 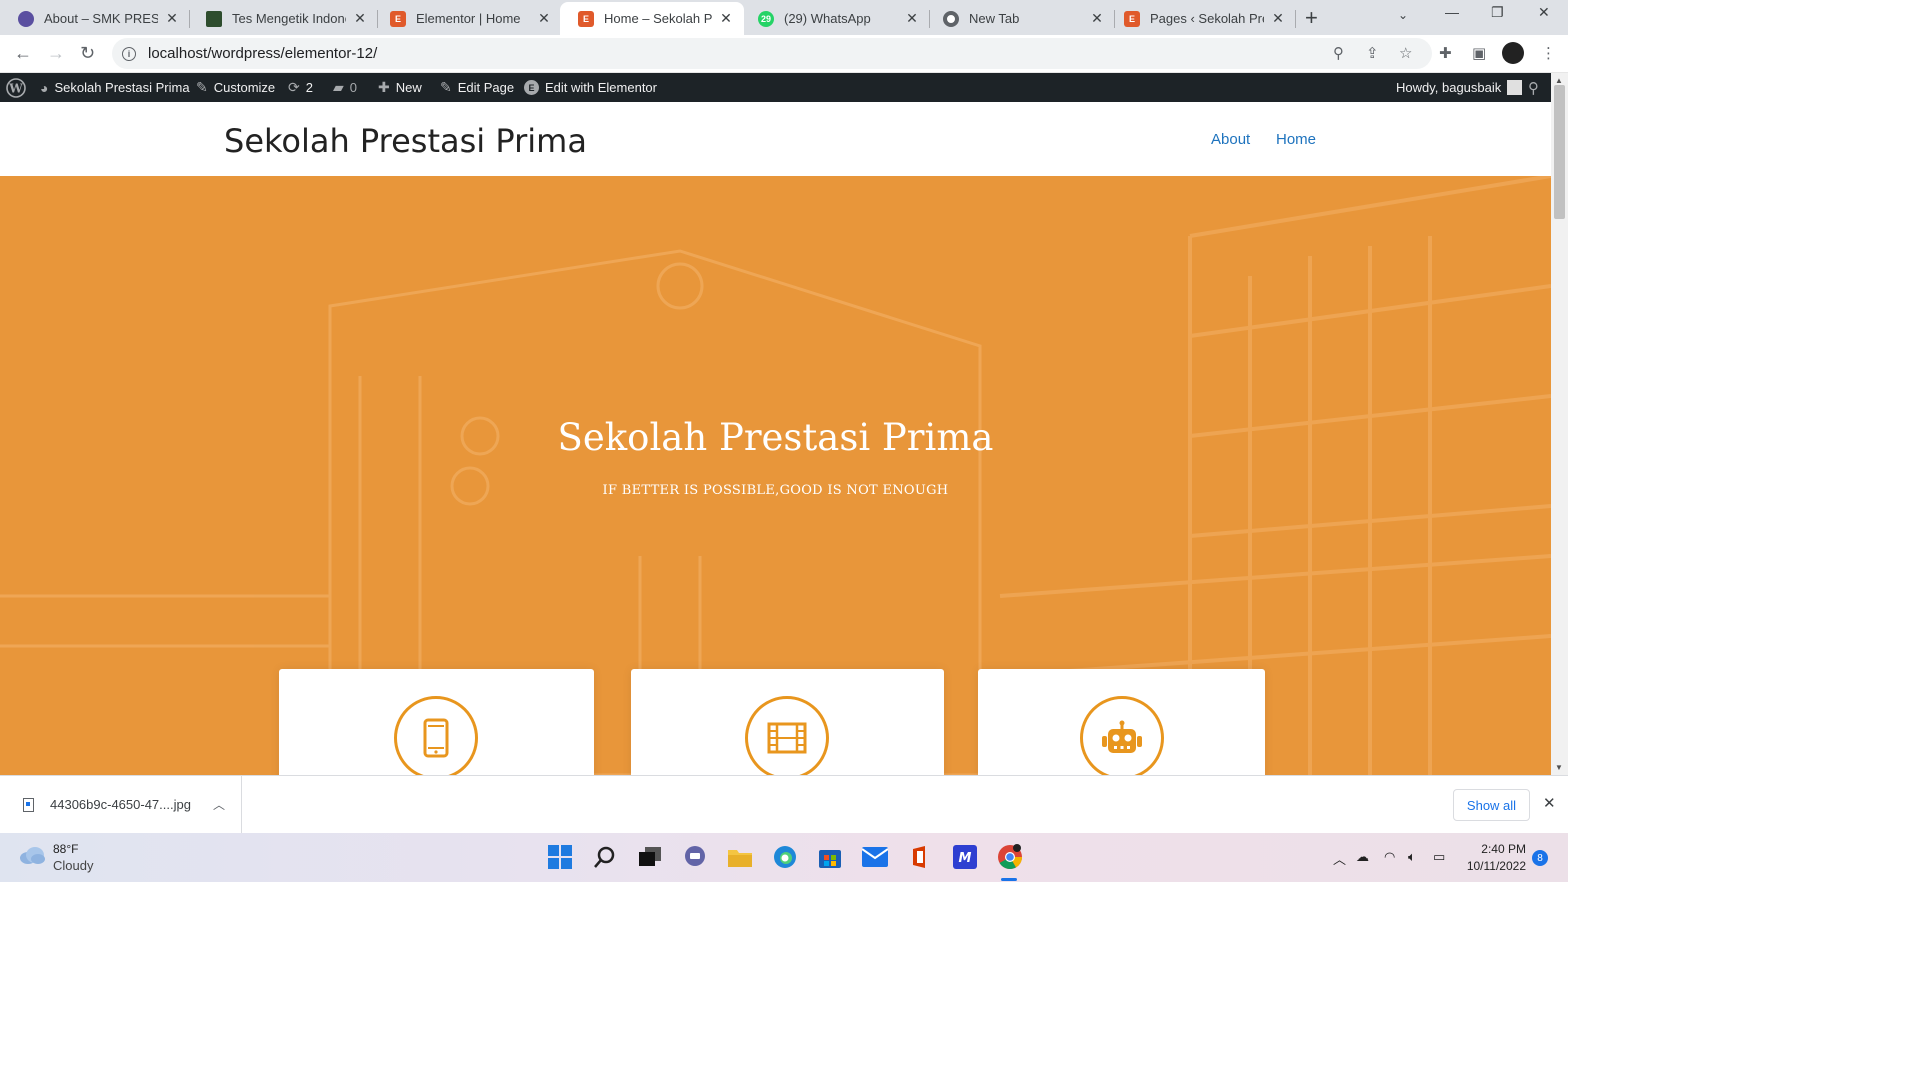 What do you see at coordinates (1559, 152) in the screenshot?
I see `scrollbar-thumb` at bounding box center [1559, 152].